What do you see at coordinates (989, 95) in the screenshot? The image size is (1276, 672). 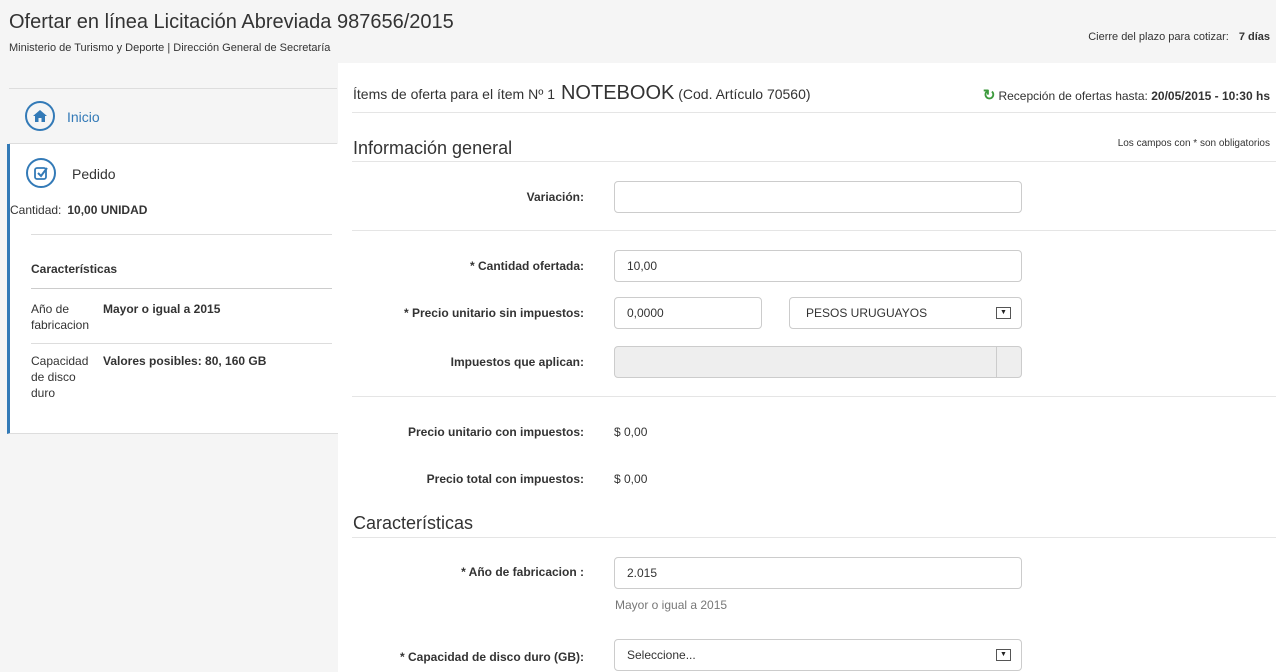 I see `refresh-icon: ↻` at bounding box center [989, 95].